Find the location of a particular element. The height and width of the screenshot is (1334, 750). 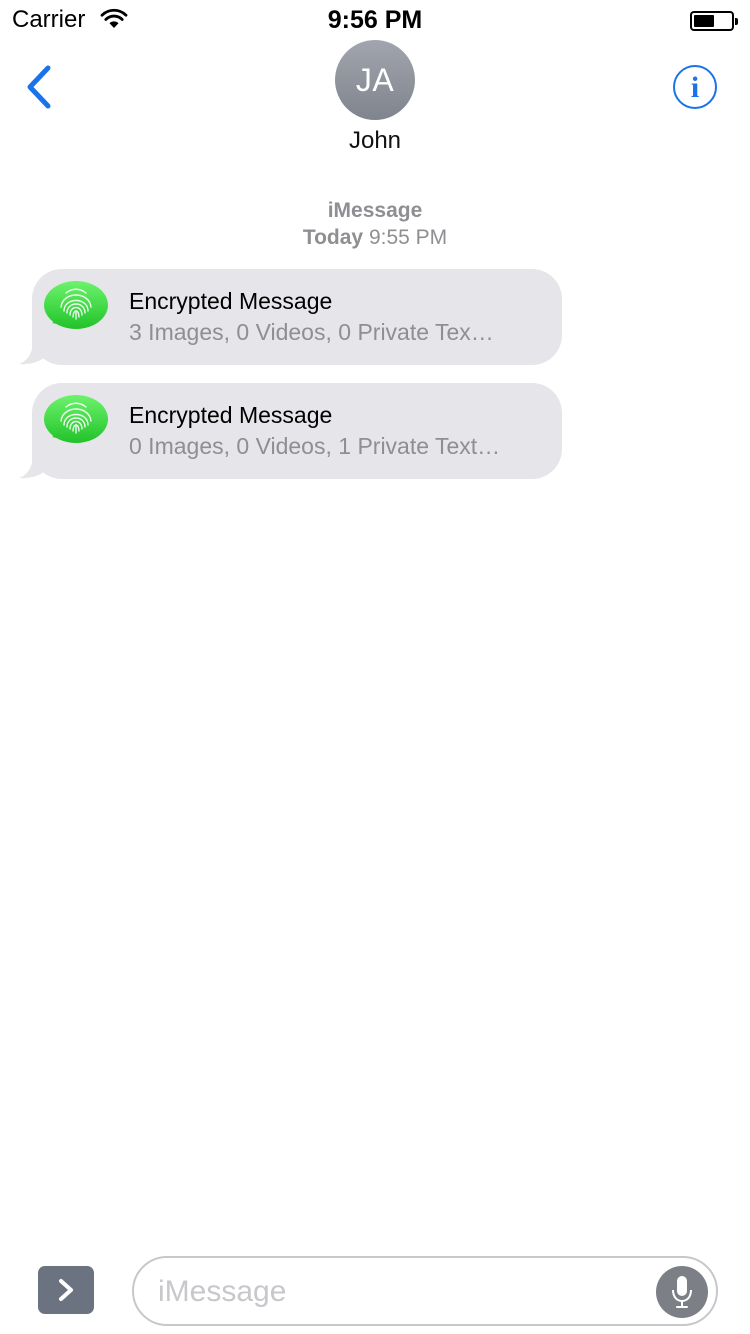

avatar-initials: JA is located at coordinates (375, 79).